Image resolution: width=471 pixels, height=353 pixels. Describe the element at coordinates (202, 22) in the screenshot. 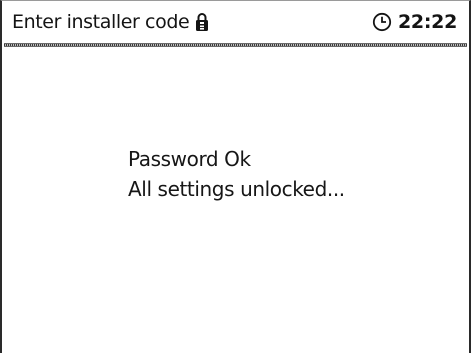

I see `lock-icon` at that location.